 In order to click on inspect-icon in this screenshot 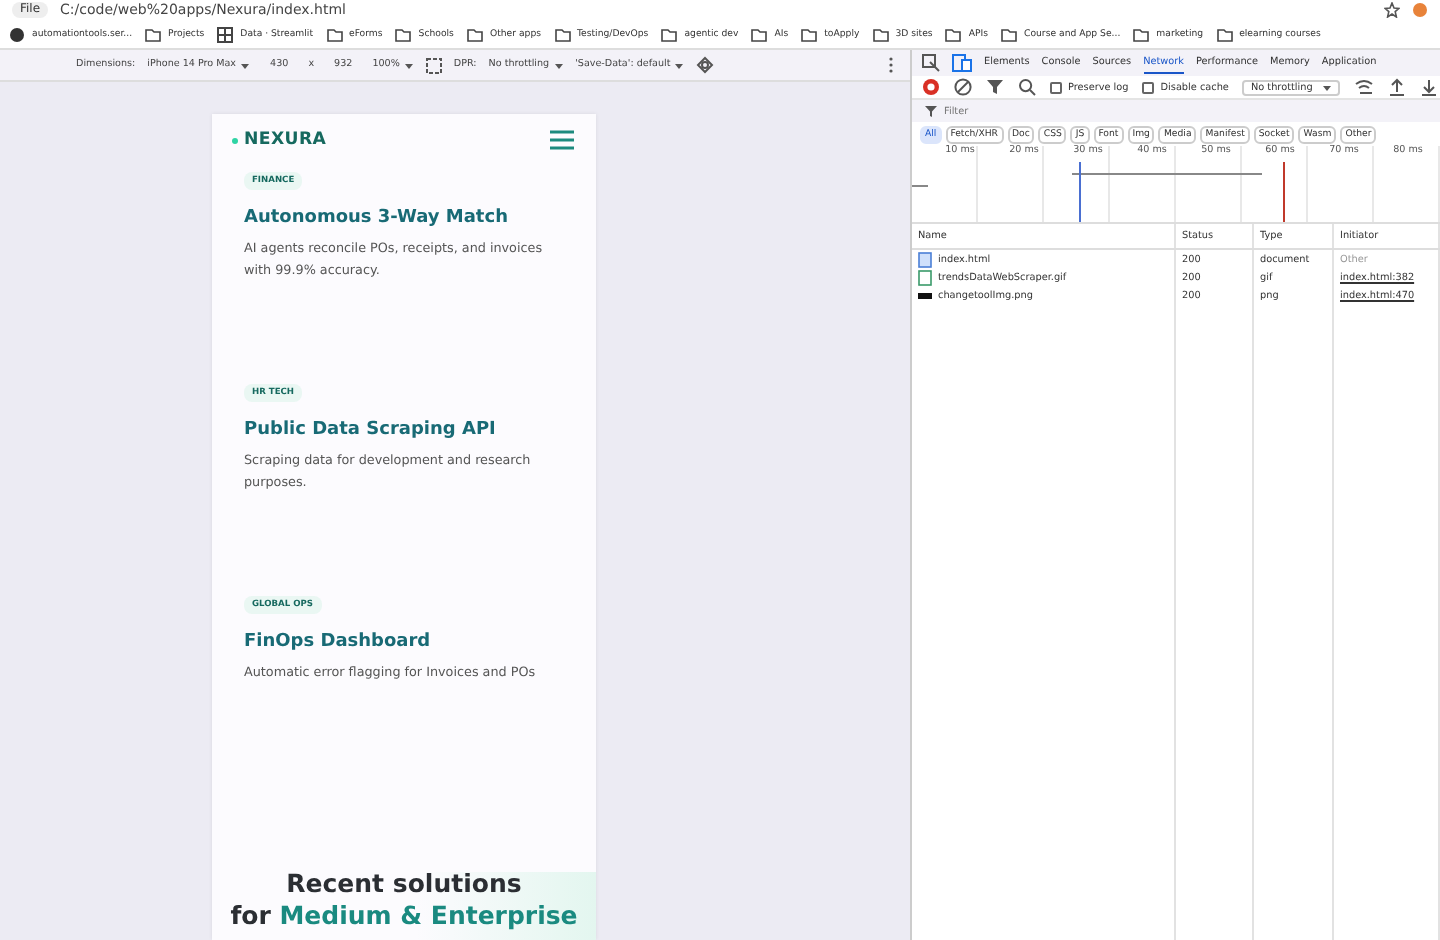, I will do `click(931, 63)`.